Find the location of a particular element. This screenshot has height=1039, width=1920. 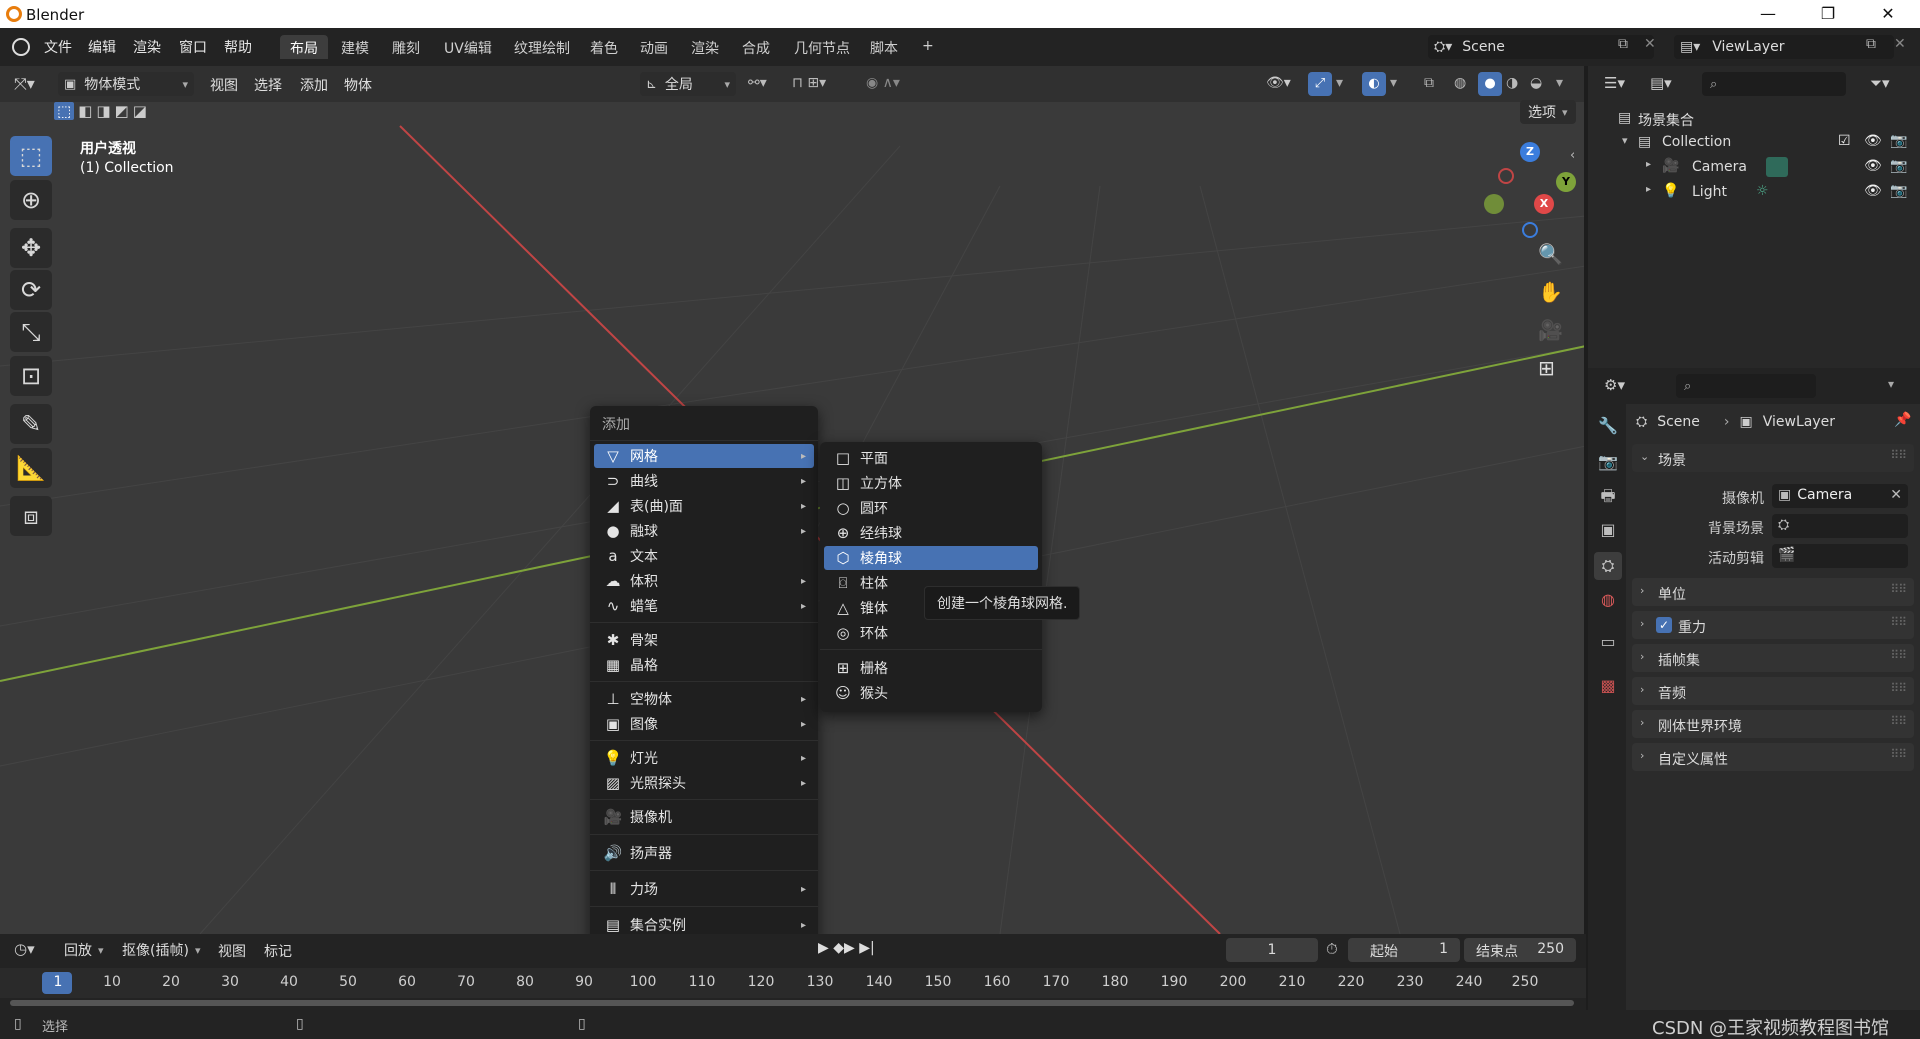

menu-item-curve: ⊃ 曲线 ▸ is located at coordinates (704, 481).